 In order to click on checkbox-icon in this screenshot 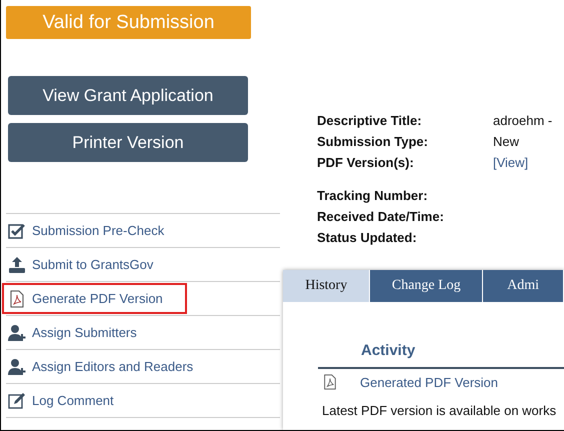, I will do `click(17, 231)`.